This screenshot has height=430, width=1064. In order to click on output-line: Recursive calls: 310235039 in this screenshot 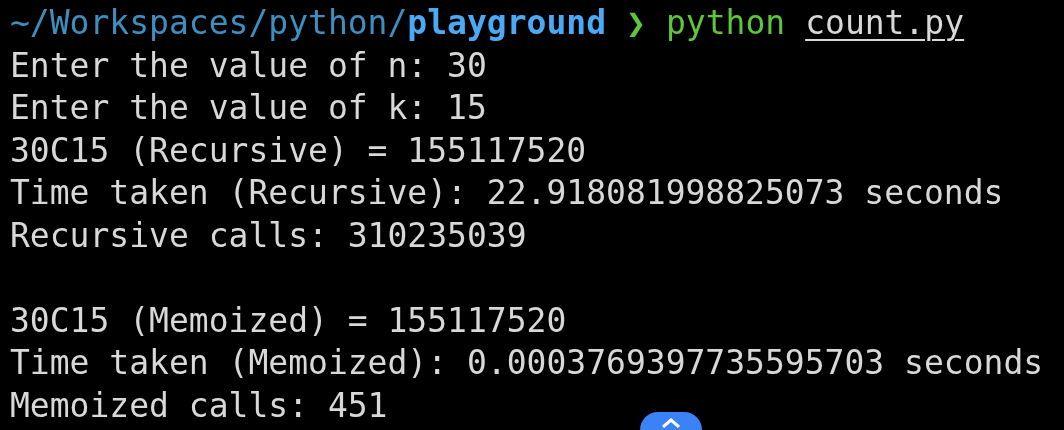, I will do `click(268, 235)`.